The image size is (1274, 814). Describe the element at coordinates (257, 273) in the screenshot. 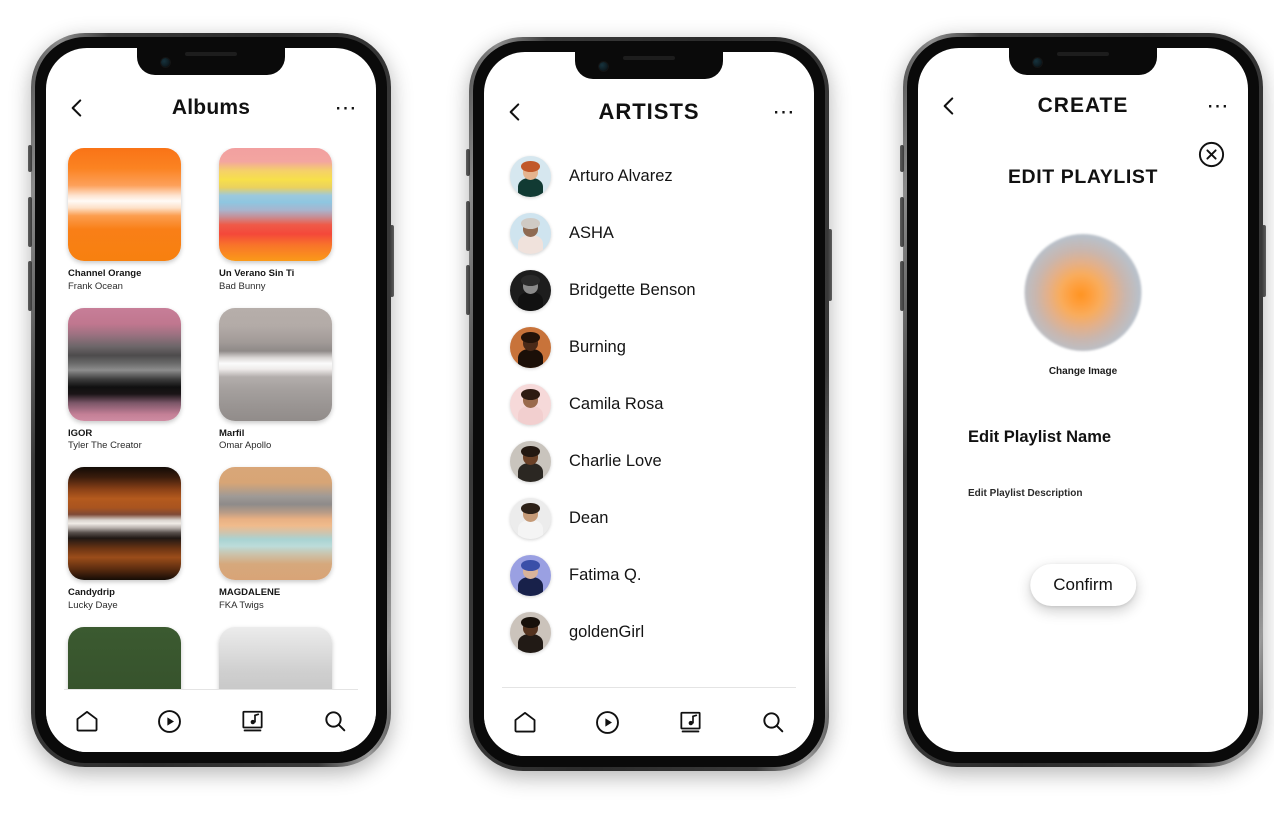

I see `album-title: Un Verano Sin Ti` at that location.